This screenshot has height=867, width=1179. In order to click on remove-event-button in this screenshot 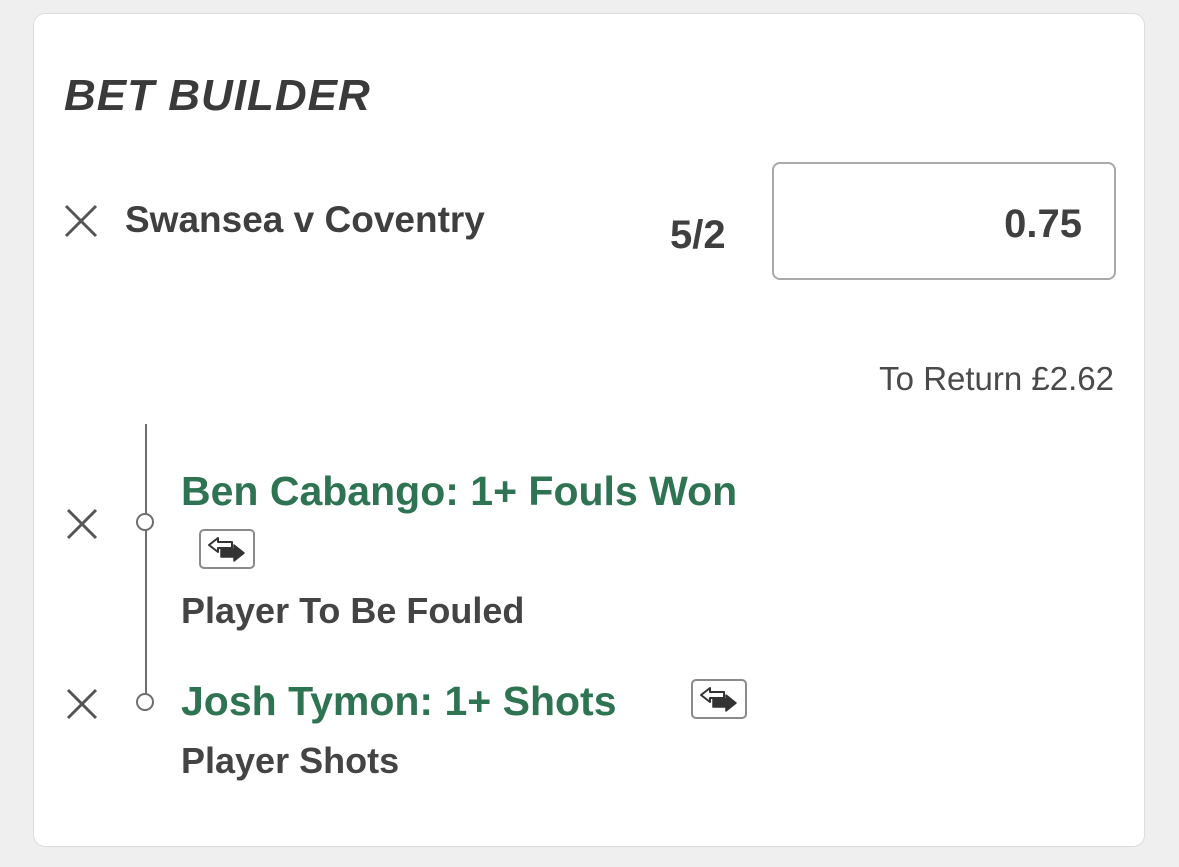, I will do `click(81, 221)`.